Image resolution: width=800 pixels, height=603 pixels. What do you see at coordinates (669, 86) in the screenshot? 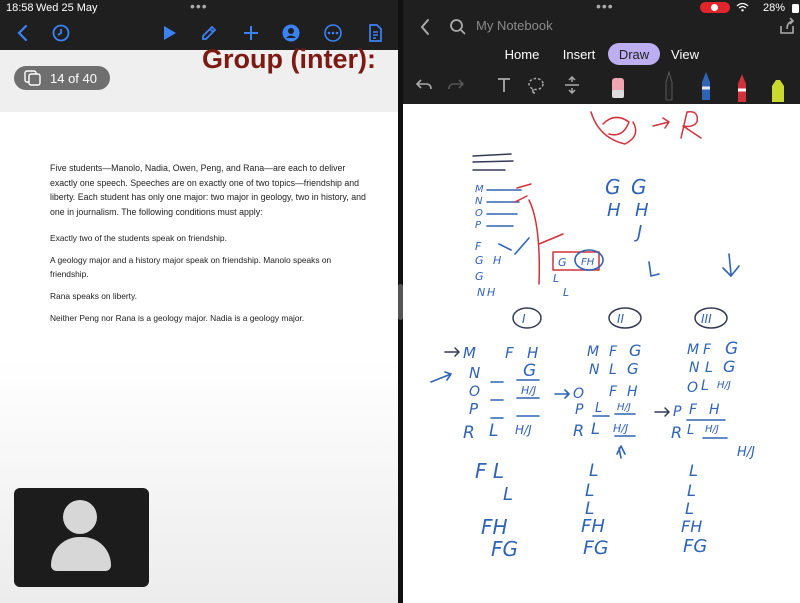
I see `black-pen-icon` at bounding box center [669, 86].